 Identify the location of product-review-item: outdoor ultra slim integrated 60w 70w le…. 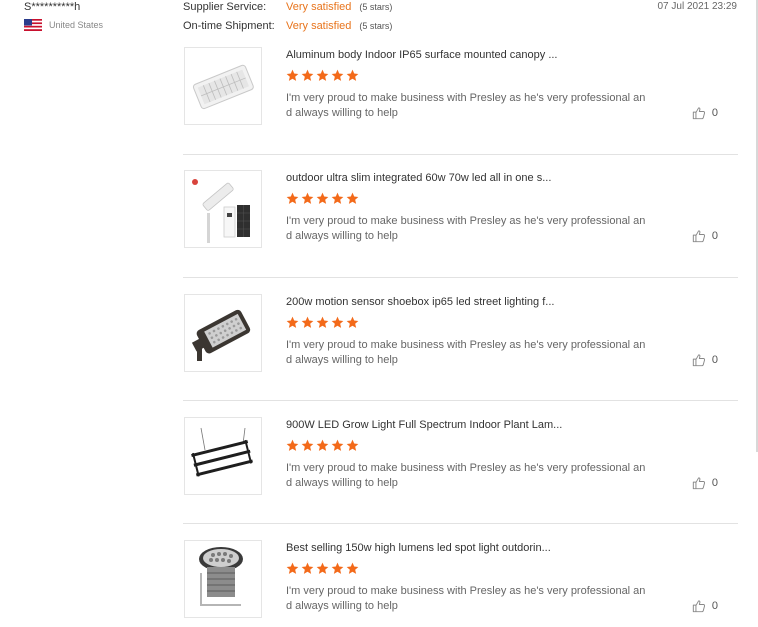
(460, 215).